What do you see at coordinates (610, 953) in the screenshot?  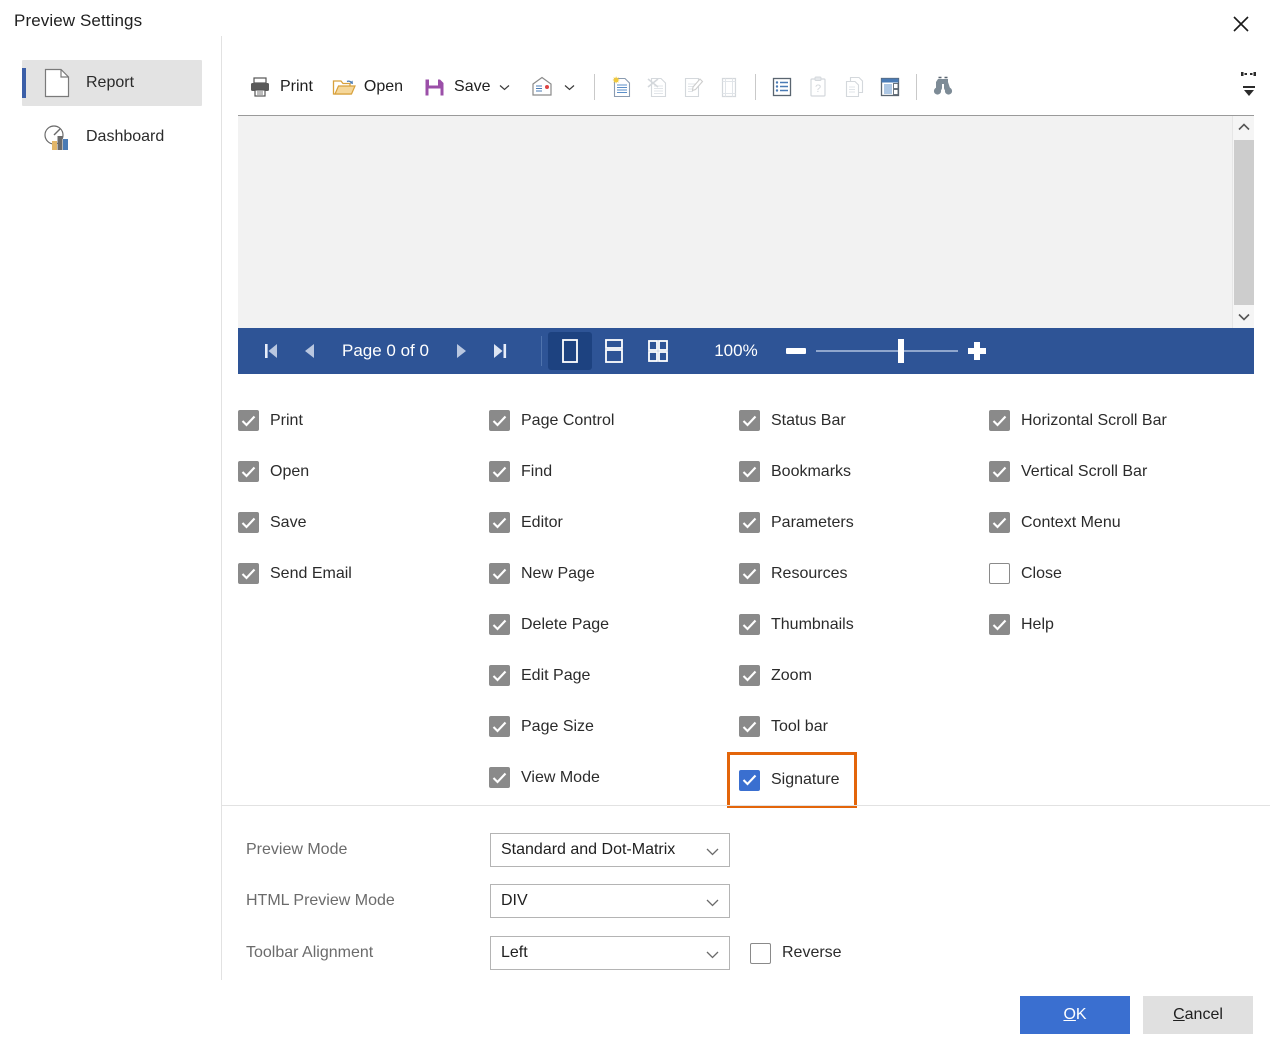 I see `toolbar-alignment-select: Left` at bounding box center [610, 953].